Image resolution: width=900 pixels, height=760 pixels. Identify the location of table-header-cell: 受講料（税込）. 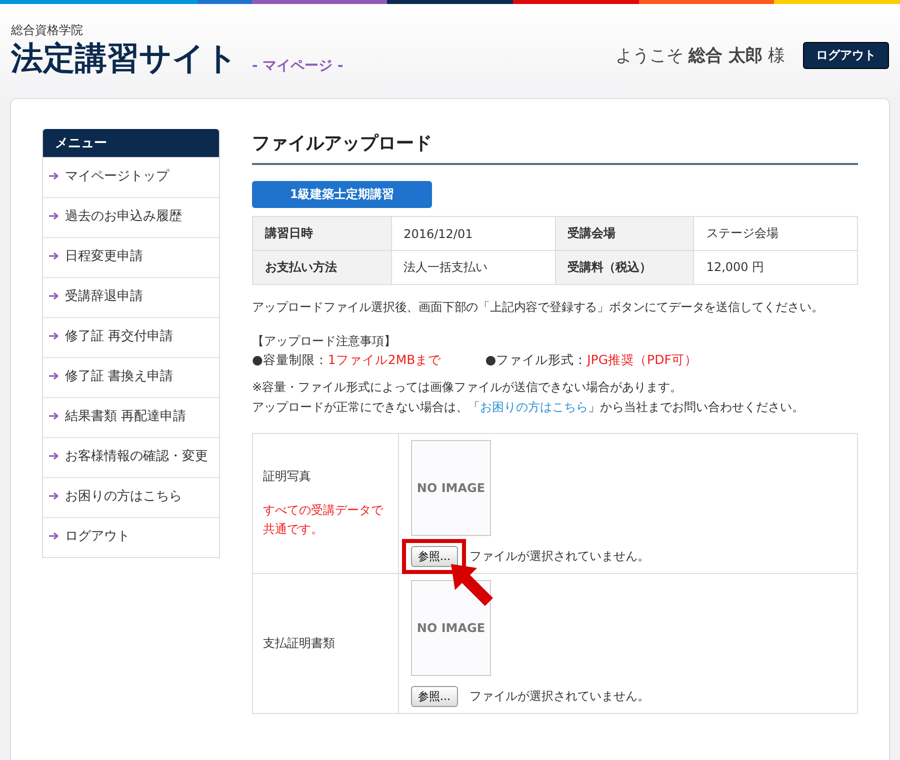
(624, 267).